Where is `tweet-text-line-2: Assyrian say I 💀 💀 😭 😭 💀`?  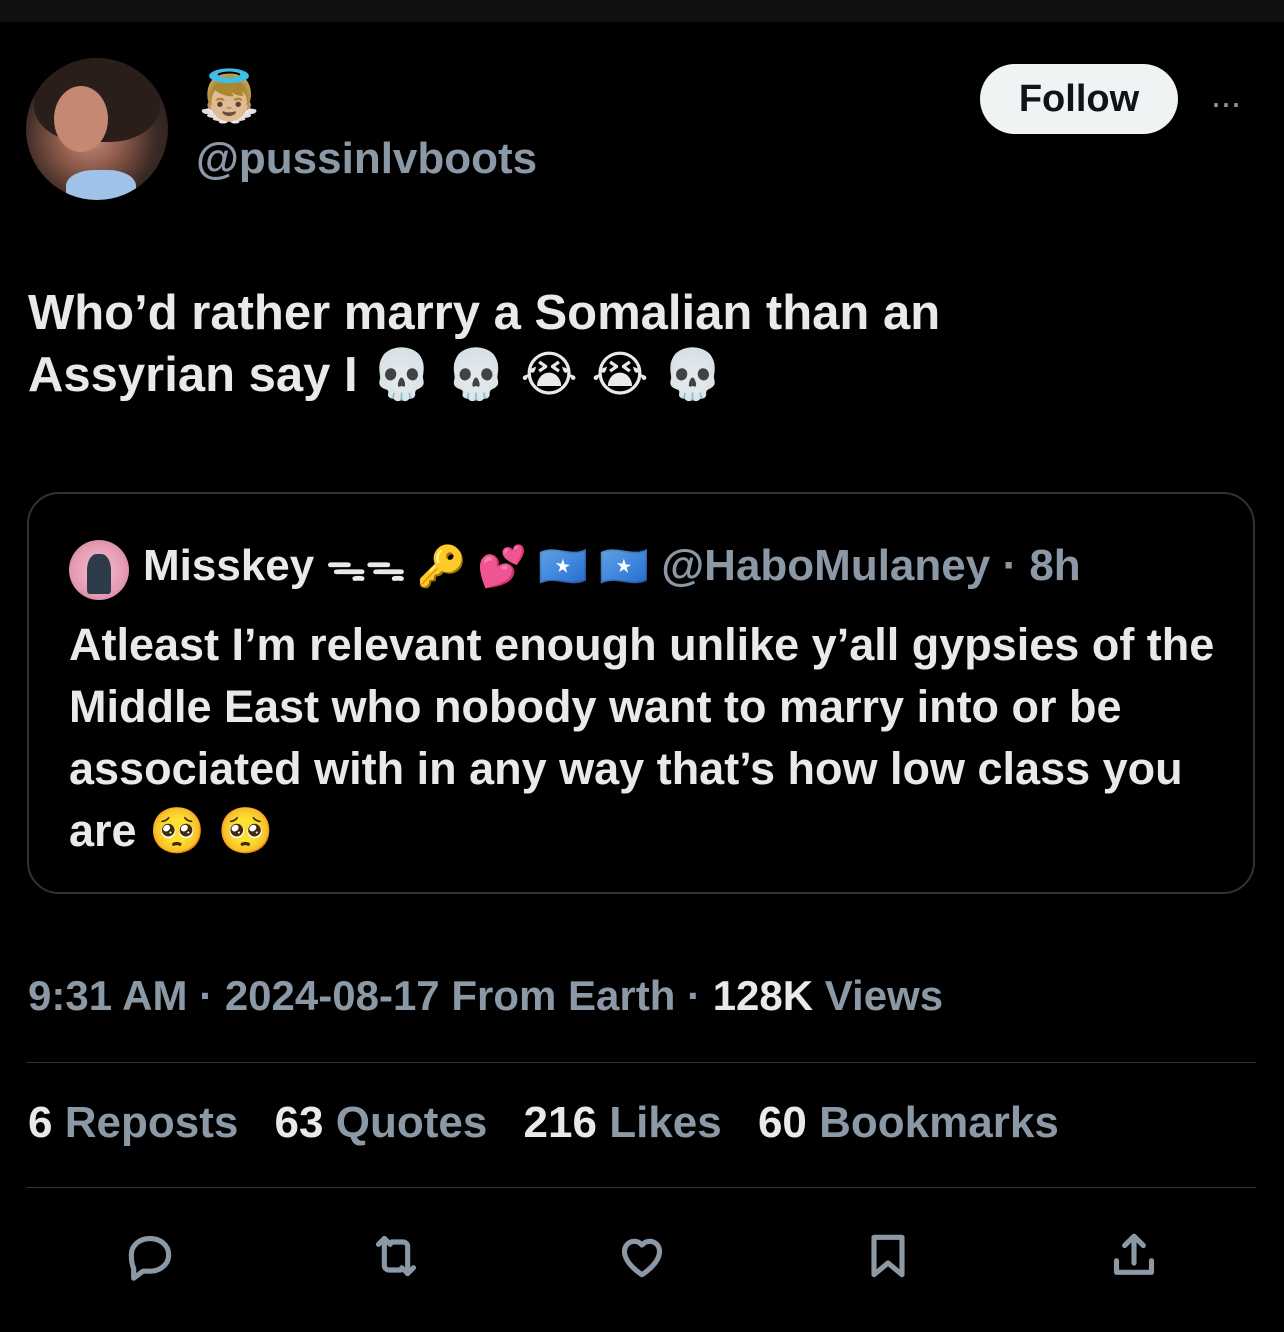 tweet-text-line-2: Assyrian say I 💀 💀 😭 😭 💀 is located at coordinates (376, 375).